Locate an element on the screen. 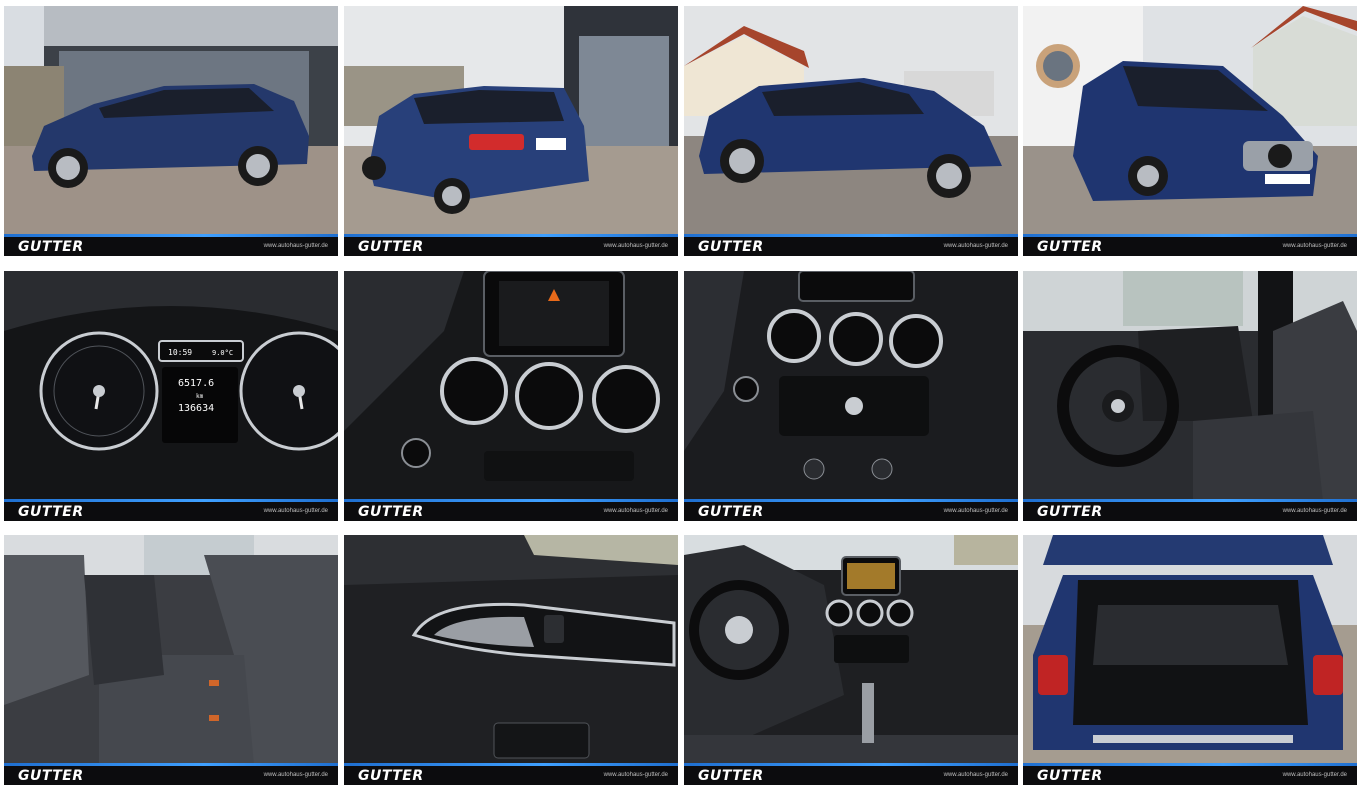  cluster-trip: 6517.6 is located at coordinates (196, 383).